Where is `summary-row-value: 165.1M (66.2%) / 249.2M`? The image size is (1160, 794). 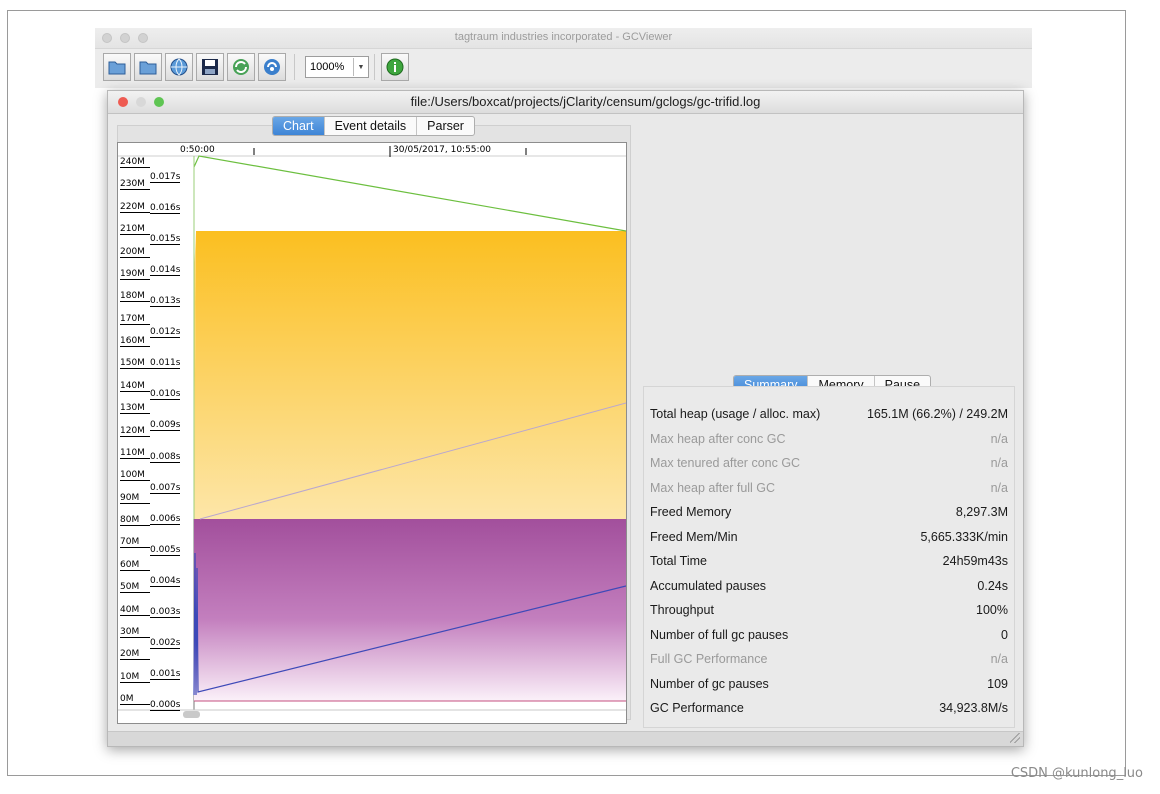
summary-row-value: 165.1M (66.2%) / 249.2M is located at coordinates (937, 414).